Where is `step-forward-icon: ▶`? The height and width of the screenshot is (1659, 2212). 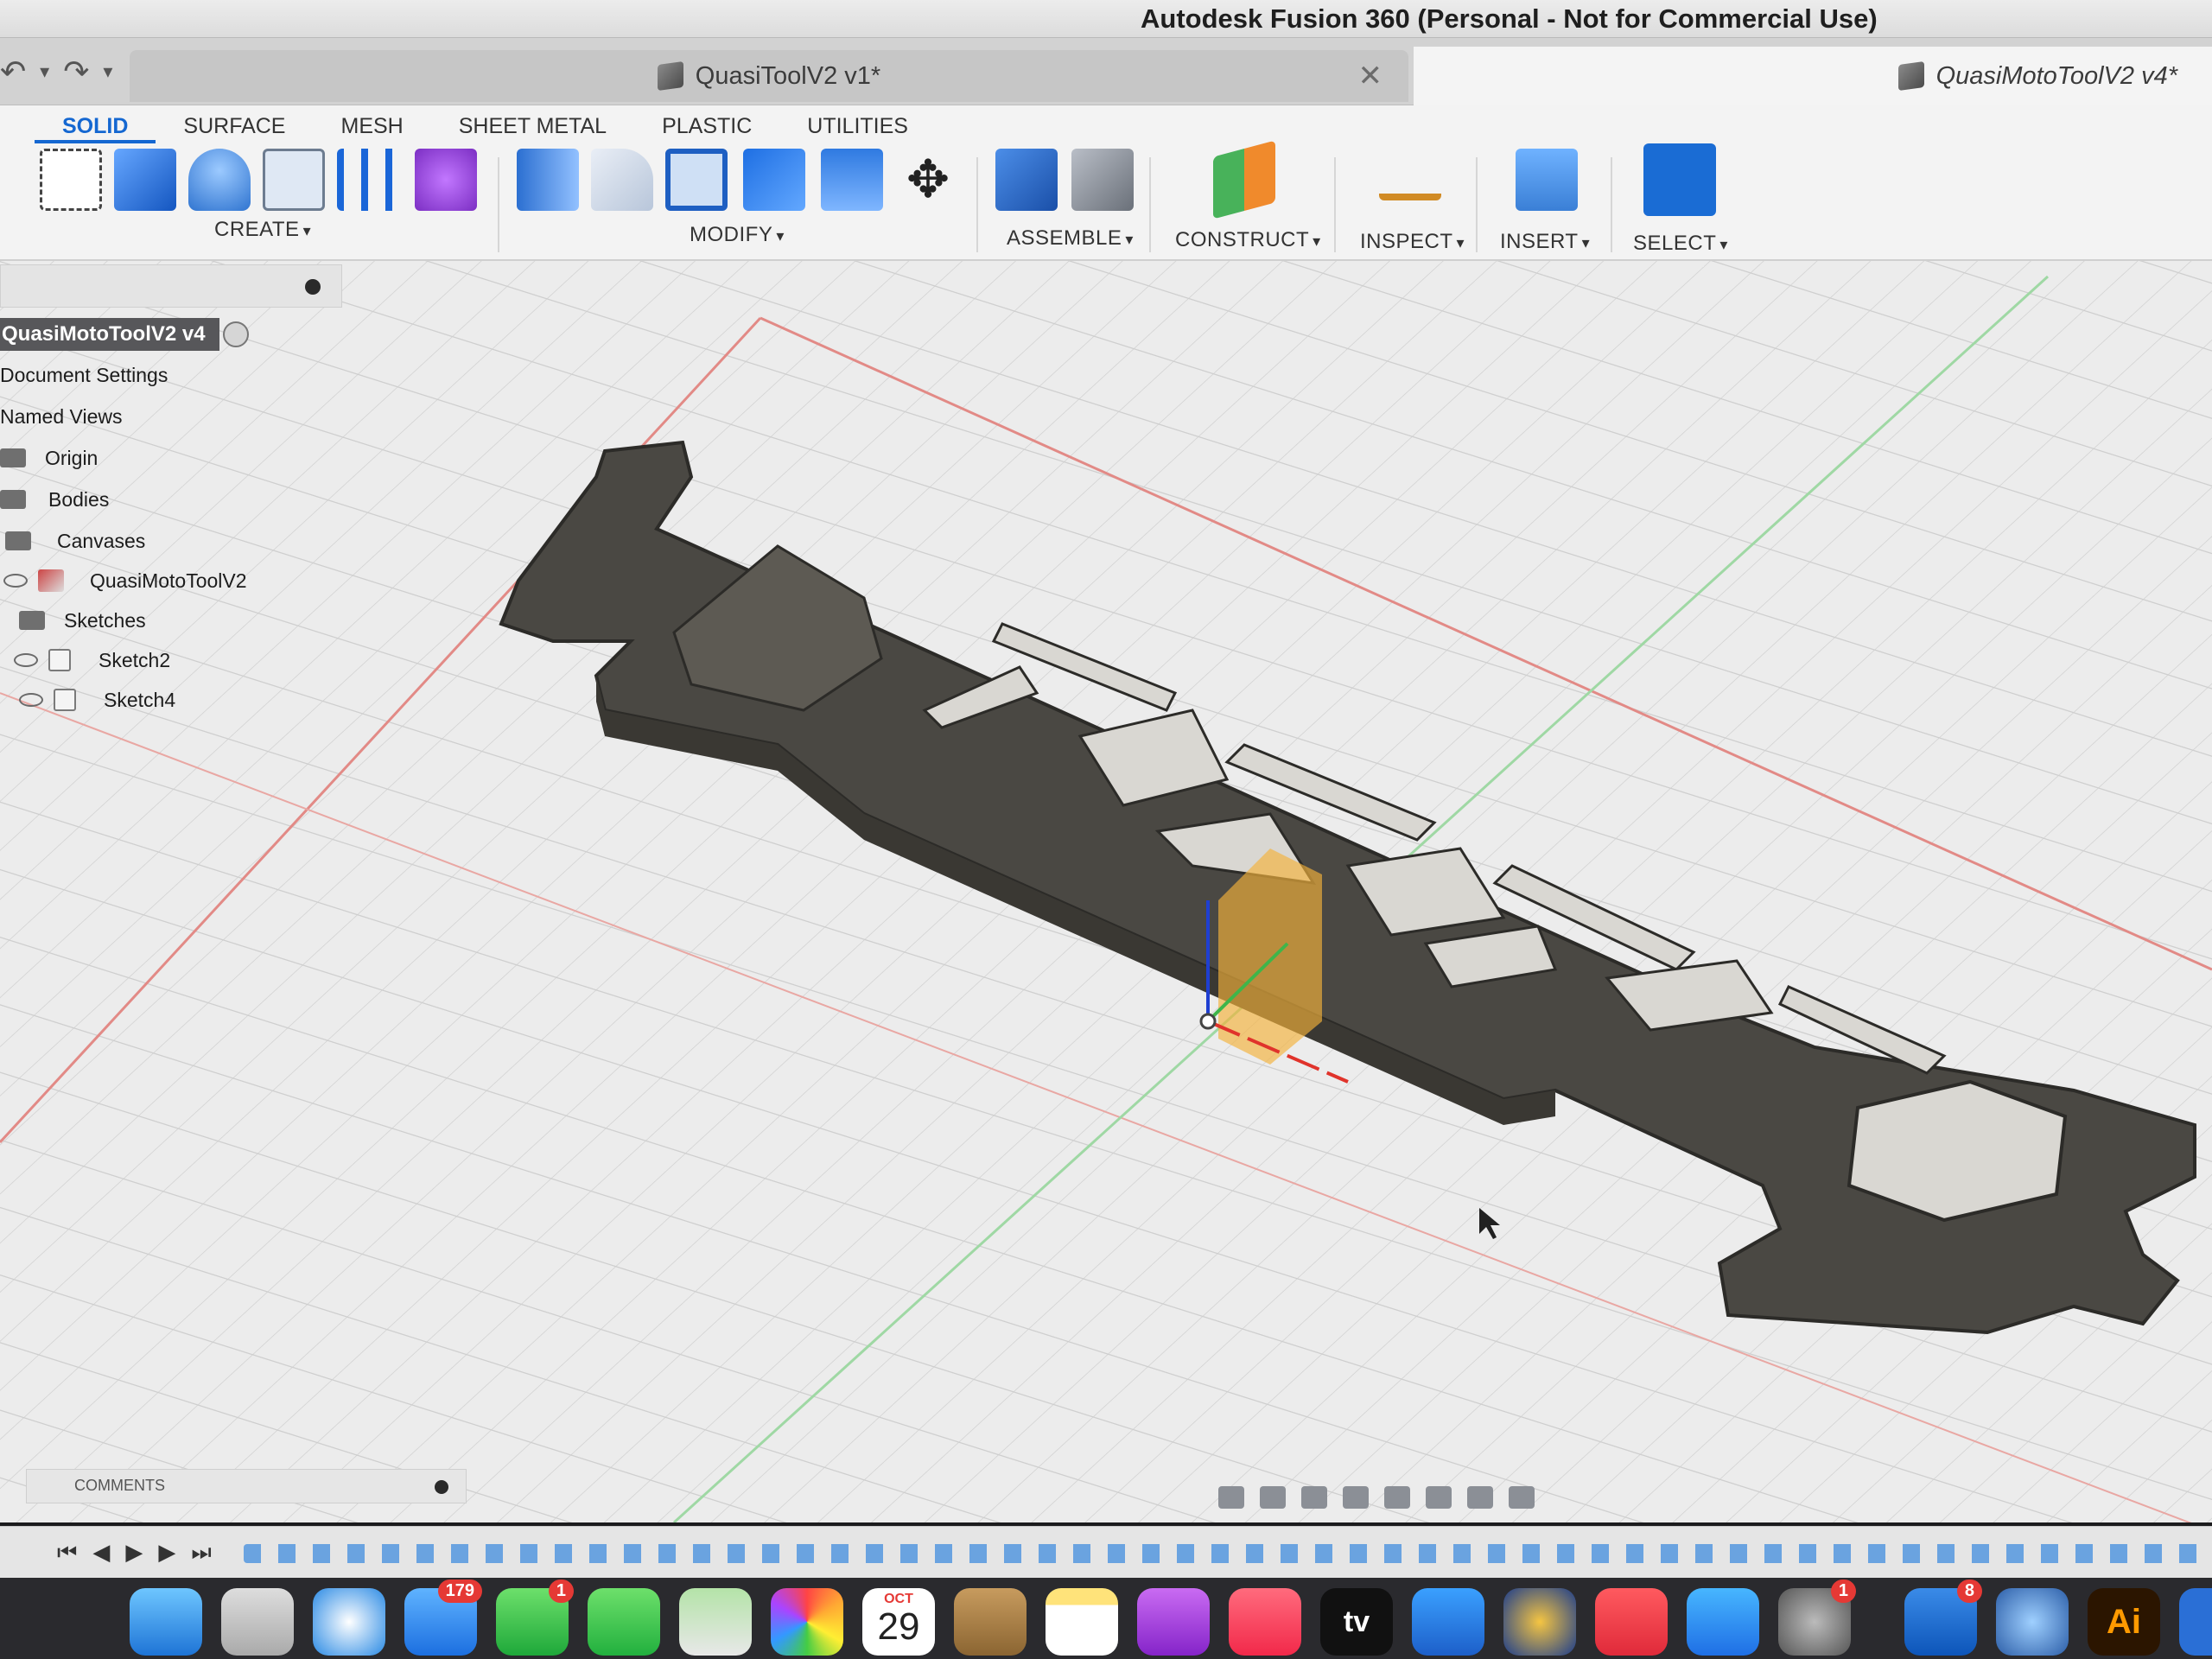 step-forward-icon: ▶ is located at coordinates (166, 1553).